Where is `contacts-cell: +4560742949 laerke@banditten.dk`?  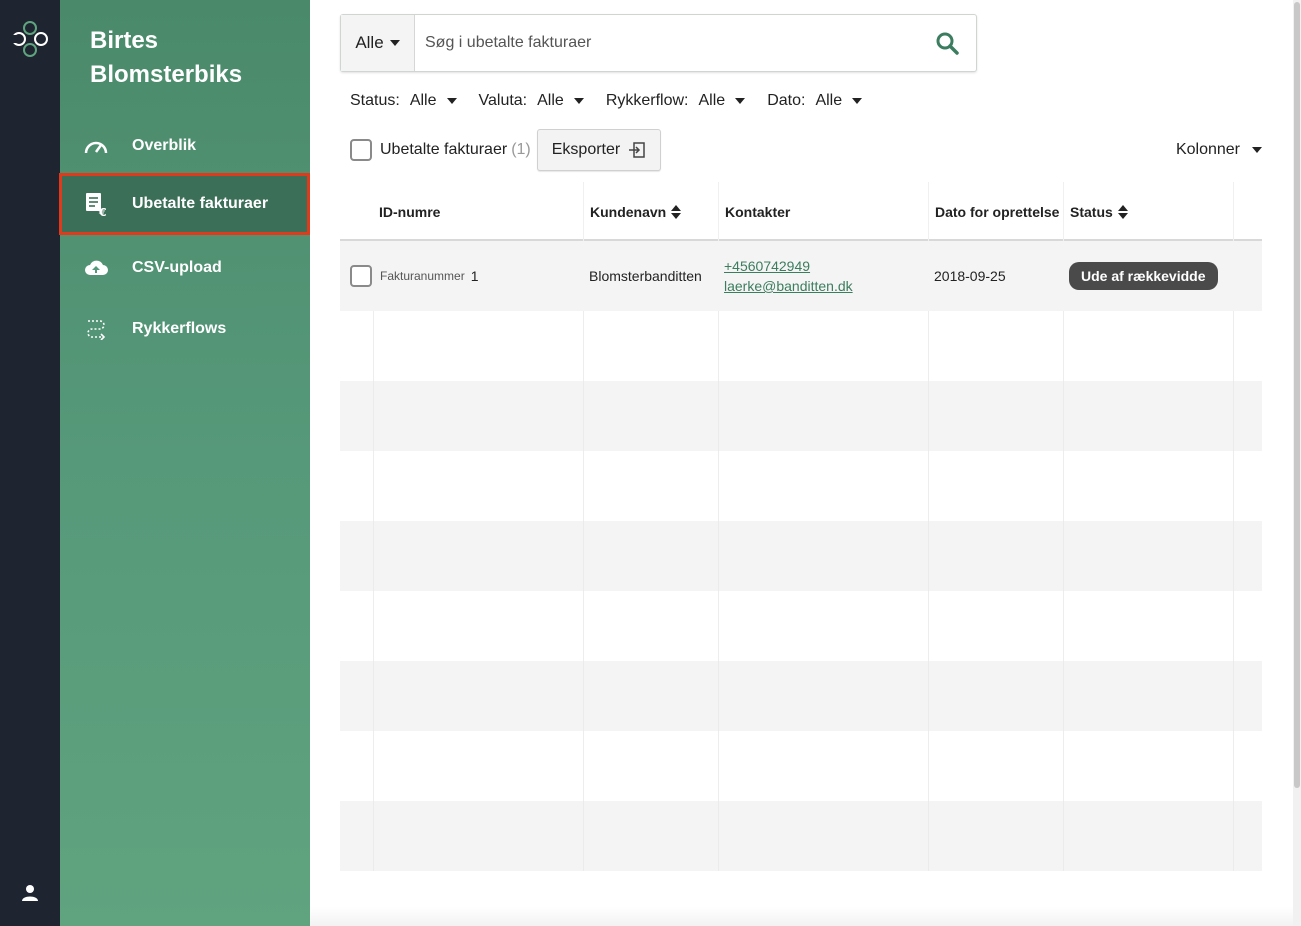 contacts-cell: +4560742949 laerke@banditten.dk is located at coordinates (788, 276).